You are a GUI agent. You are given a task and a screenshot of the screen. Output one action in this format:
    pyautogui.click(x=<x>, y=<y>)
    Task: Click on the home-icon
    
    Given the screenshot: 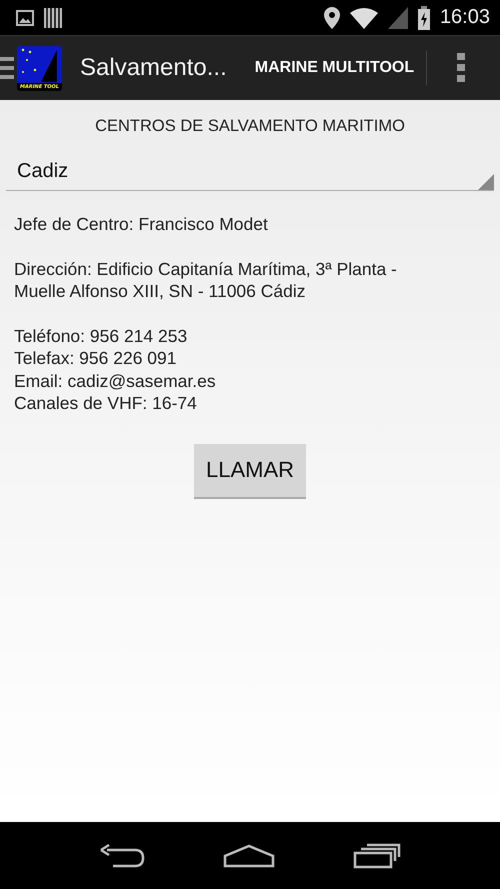 What is the action you would take?
    pyautogui.click(x=249, y=856)
    